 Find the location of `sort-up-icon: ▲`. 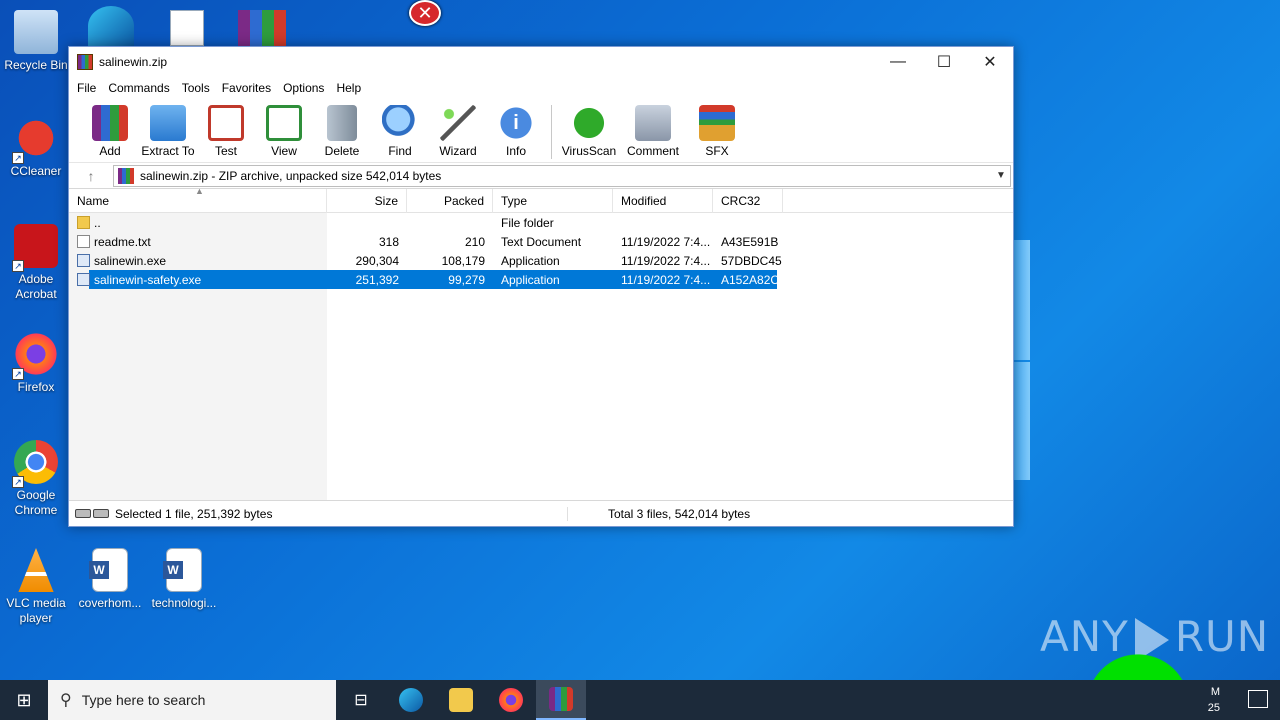

sort-up-icon: ▲ is located at coordinates (199, 191).